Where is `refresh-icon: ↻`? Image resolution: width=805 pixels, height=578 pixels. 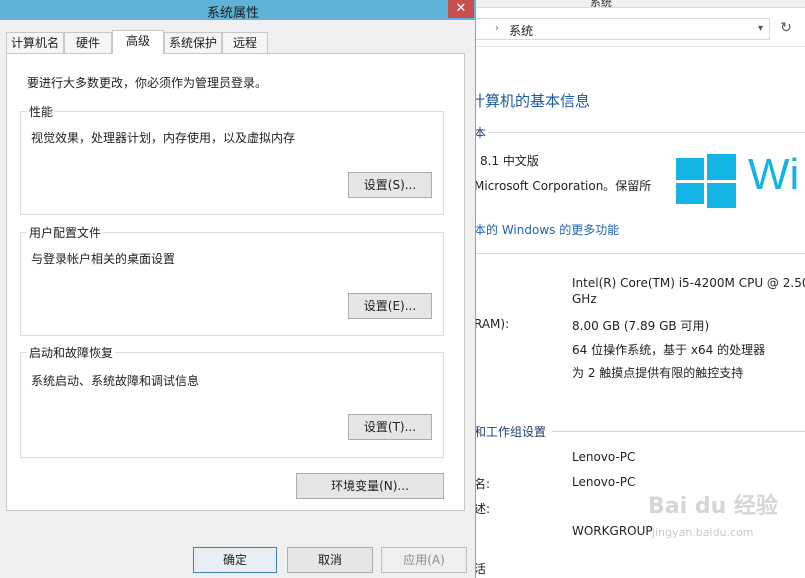
refresh-icon: ↻ is located at coordinates (786, 30).